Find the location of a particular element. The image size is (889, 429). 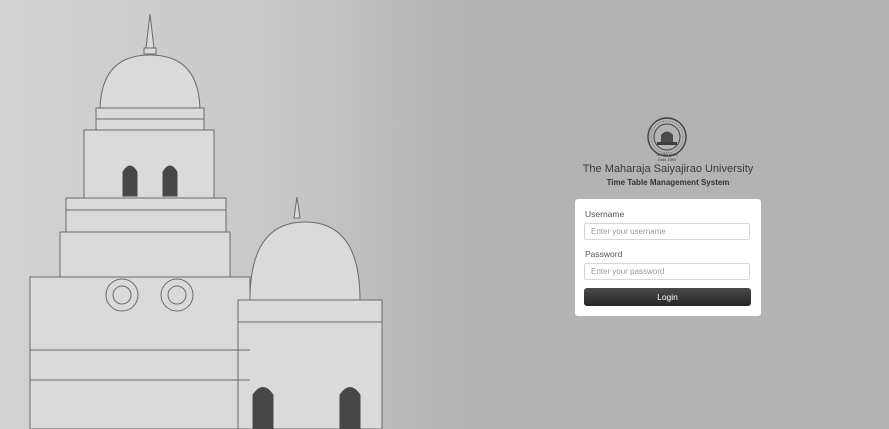

seal-established: Estd. 1949 is located at coordinates (666, 160).